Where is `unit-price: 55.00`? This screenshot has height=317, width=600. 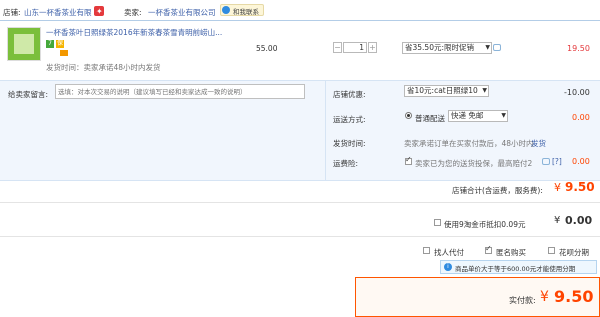 unit-price: 55.00 is located at coordinates (267, 48).